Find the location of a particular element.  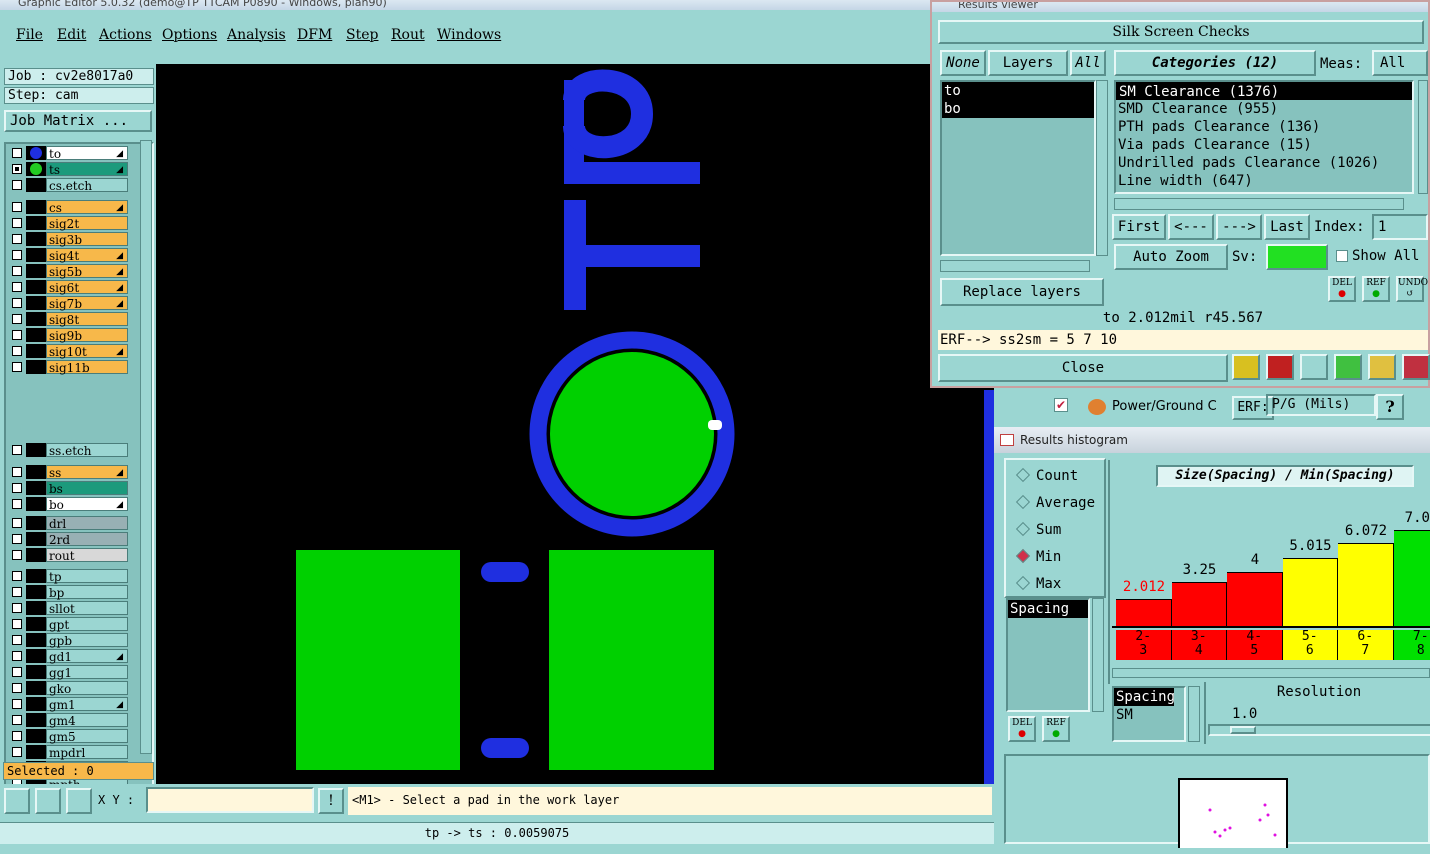

layer-row: bo◢ is located at coordinates (69, 504).